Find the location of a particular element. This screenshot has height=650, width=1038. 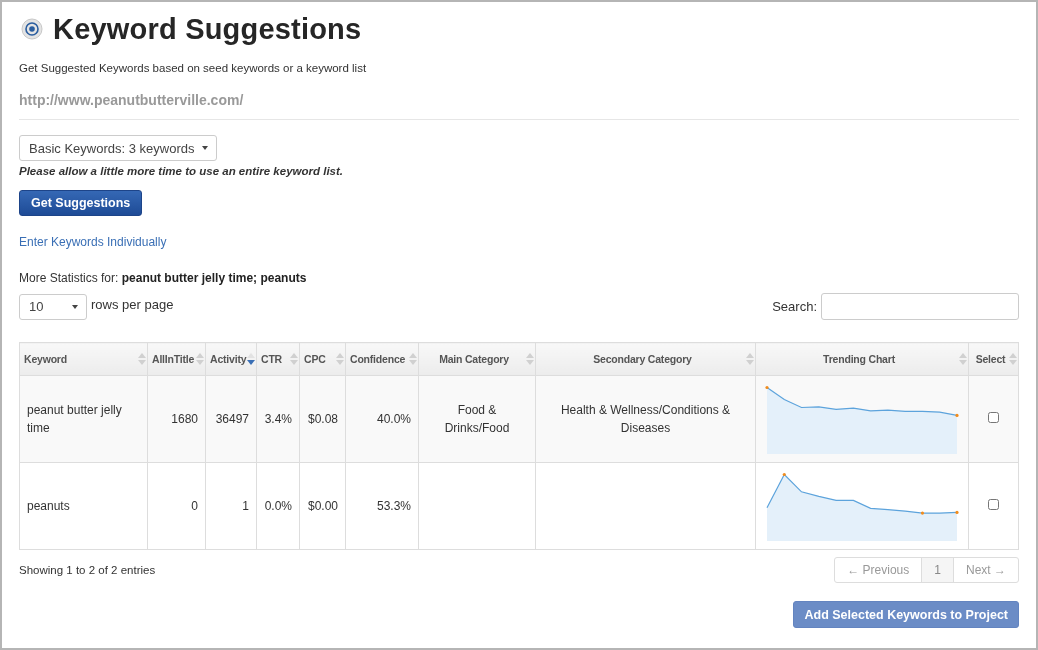

column-header: CTR is located at coordinates (278, 359).